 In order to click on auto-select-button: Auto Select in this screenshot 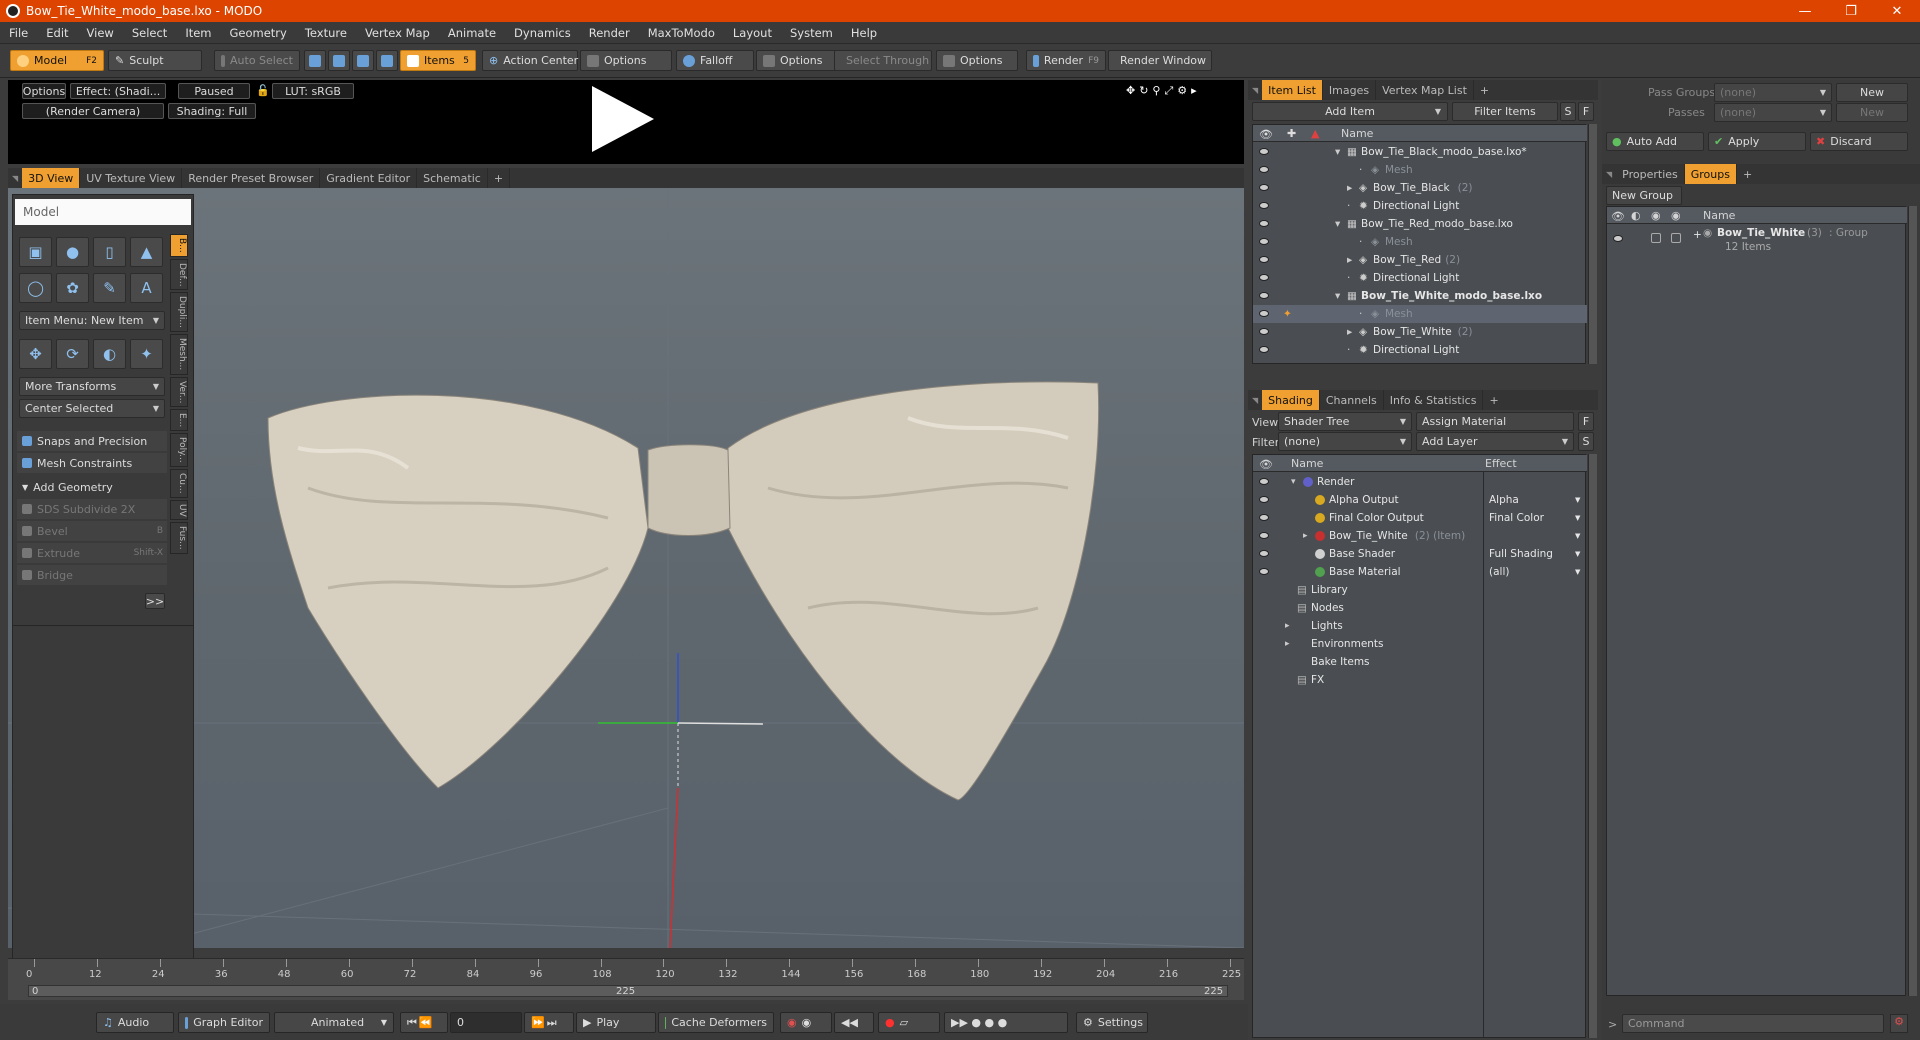, I will do `click(257, 60)`.